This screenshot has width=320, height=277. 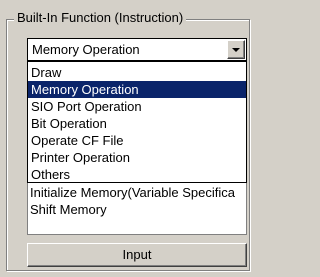 I want to click on chevron-down-icon, so click(x=236, y=50).